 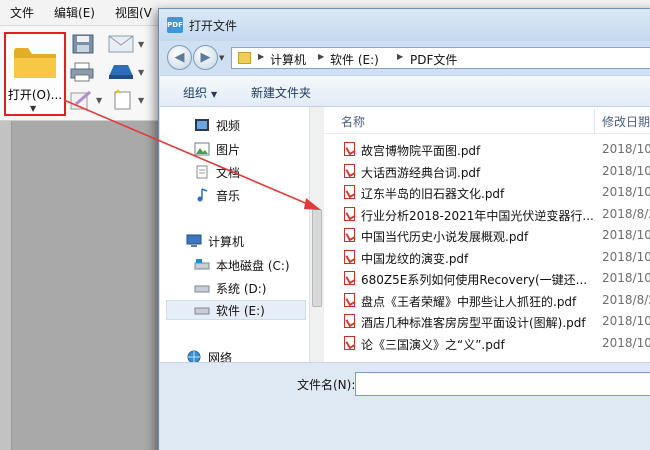 I want to click on nav-item-music: 音乐, so click(x=217, y=195).